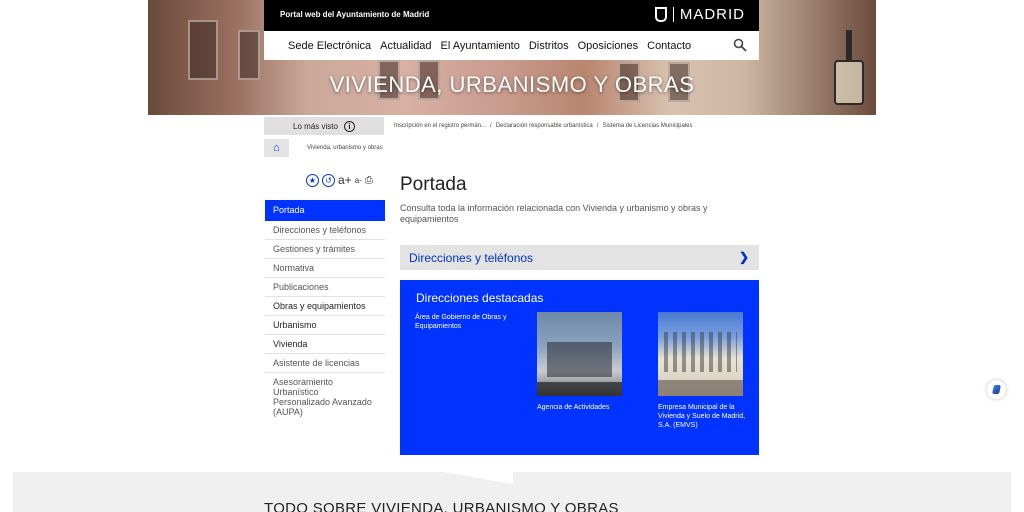 This screenshot has height=512, width=1024. What do you see at coordinates (358, 180) in the screenshot?
I see `font-decrease-button: a-` at bounding box center [358, 180].